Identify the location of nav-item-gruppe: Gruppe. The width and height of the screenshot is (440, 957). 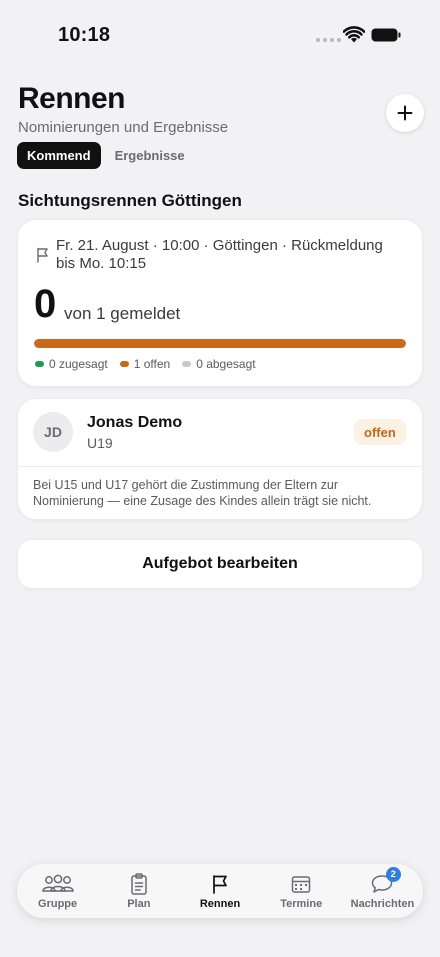
(57, 891).